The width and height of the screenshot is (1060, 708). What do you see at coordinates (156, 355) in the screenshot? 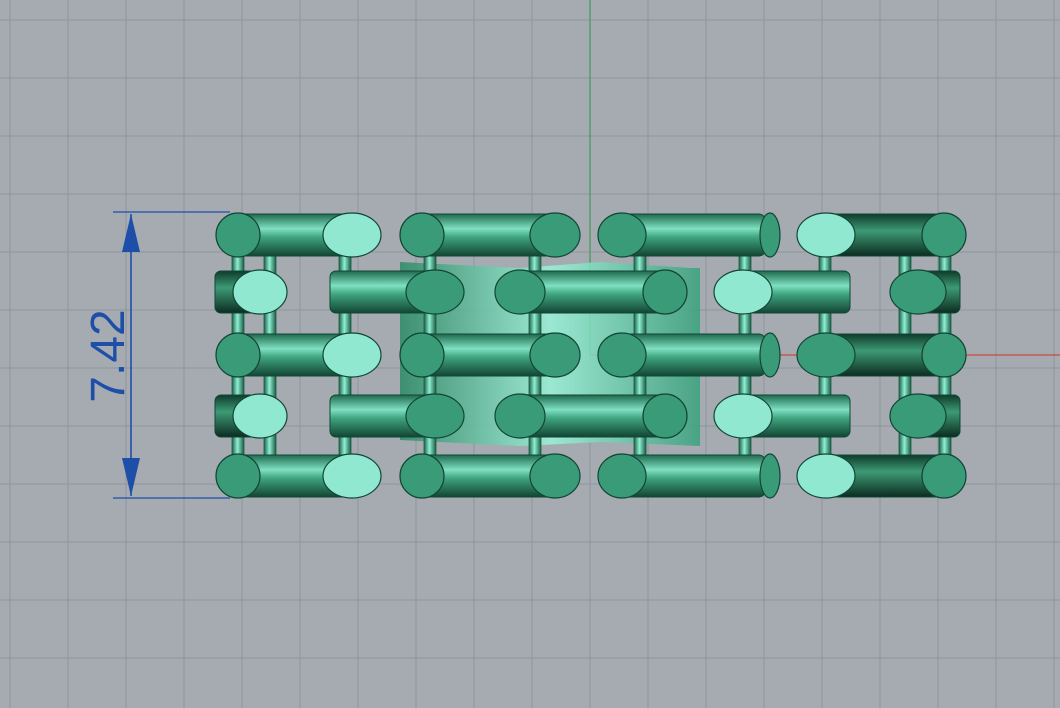
I see `height-dimension: 7.42` at bounding box center [156, 355].